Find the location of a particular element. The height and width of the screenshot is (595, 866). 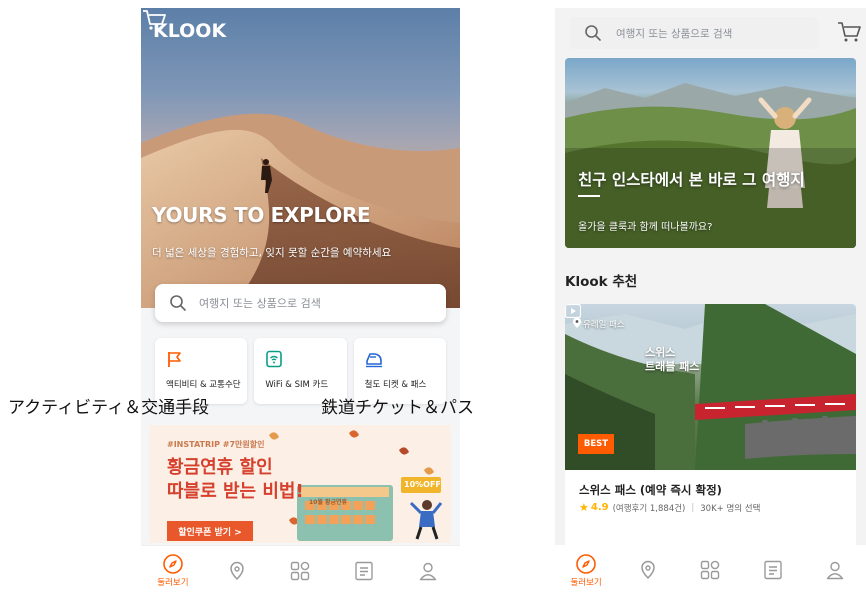

product-name: 스위스 패스 (예약 즉시 확정) is located at coordinates (650, 490).